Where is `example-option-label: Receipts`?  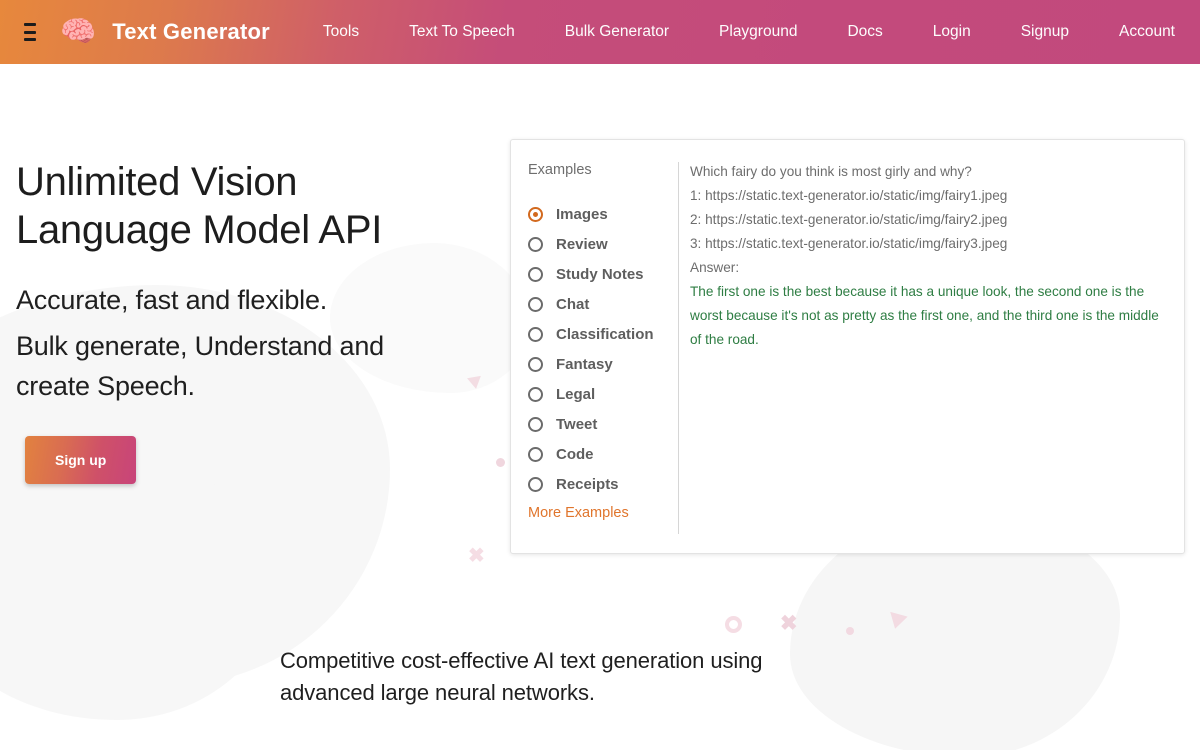 example-option-label: Receipts is located at coordinates (587, 484).